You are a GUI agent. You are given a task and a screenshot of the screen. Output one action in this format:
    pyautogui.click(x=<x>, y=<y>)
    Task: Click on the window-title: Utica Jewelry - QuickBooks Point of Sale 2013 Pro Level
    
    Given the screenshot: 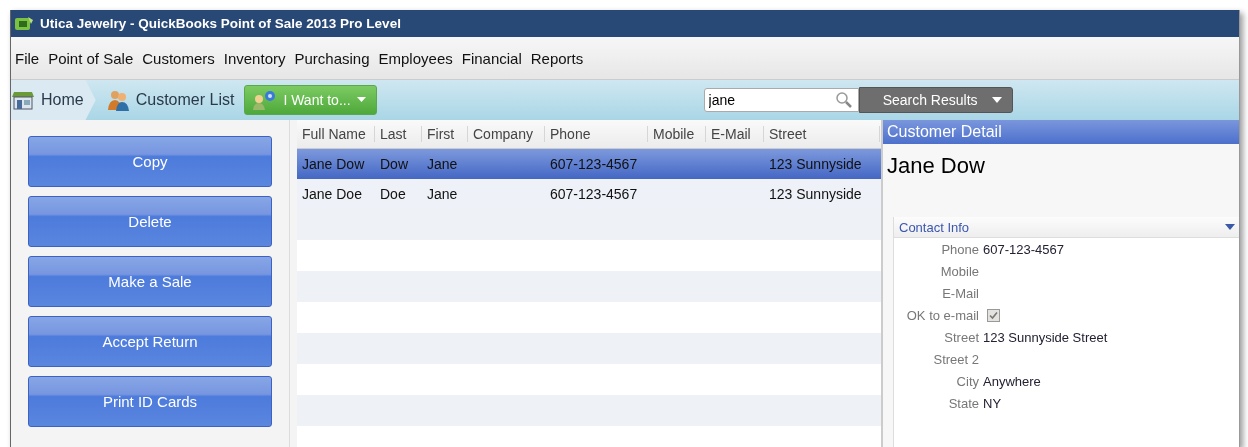 What is the action you would take?
    pyautogui.click(x=220, y=23)
    